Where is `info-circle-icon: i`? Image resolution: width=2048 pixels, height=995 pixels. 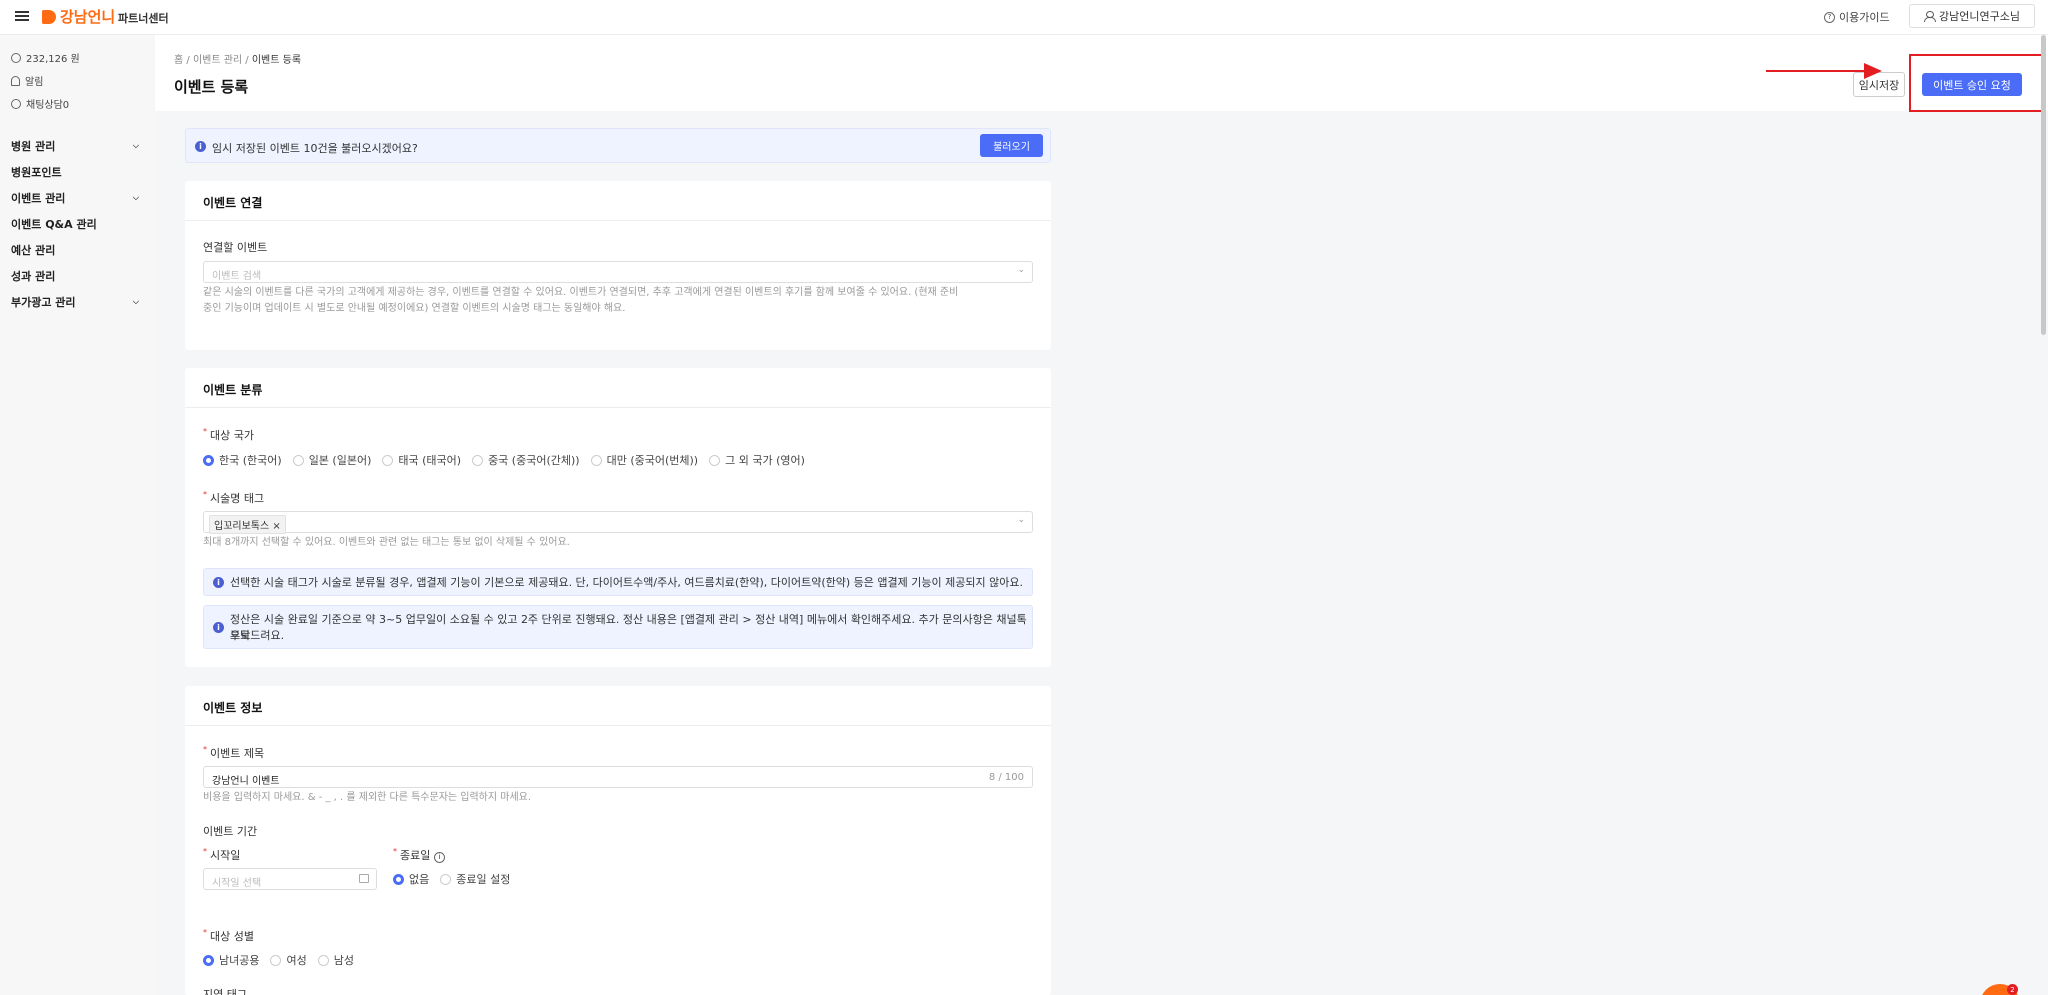
info-circle-icon: i is located at coordinates (439, 857).